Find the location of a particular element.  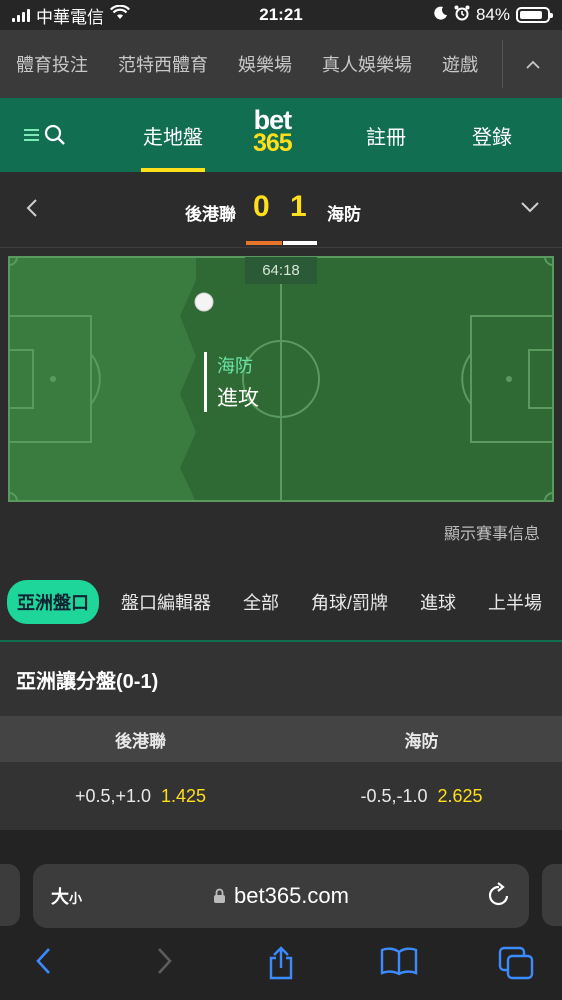

tab-goals: 進球 is located at coordinates (438, 602).